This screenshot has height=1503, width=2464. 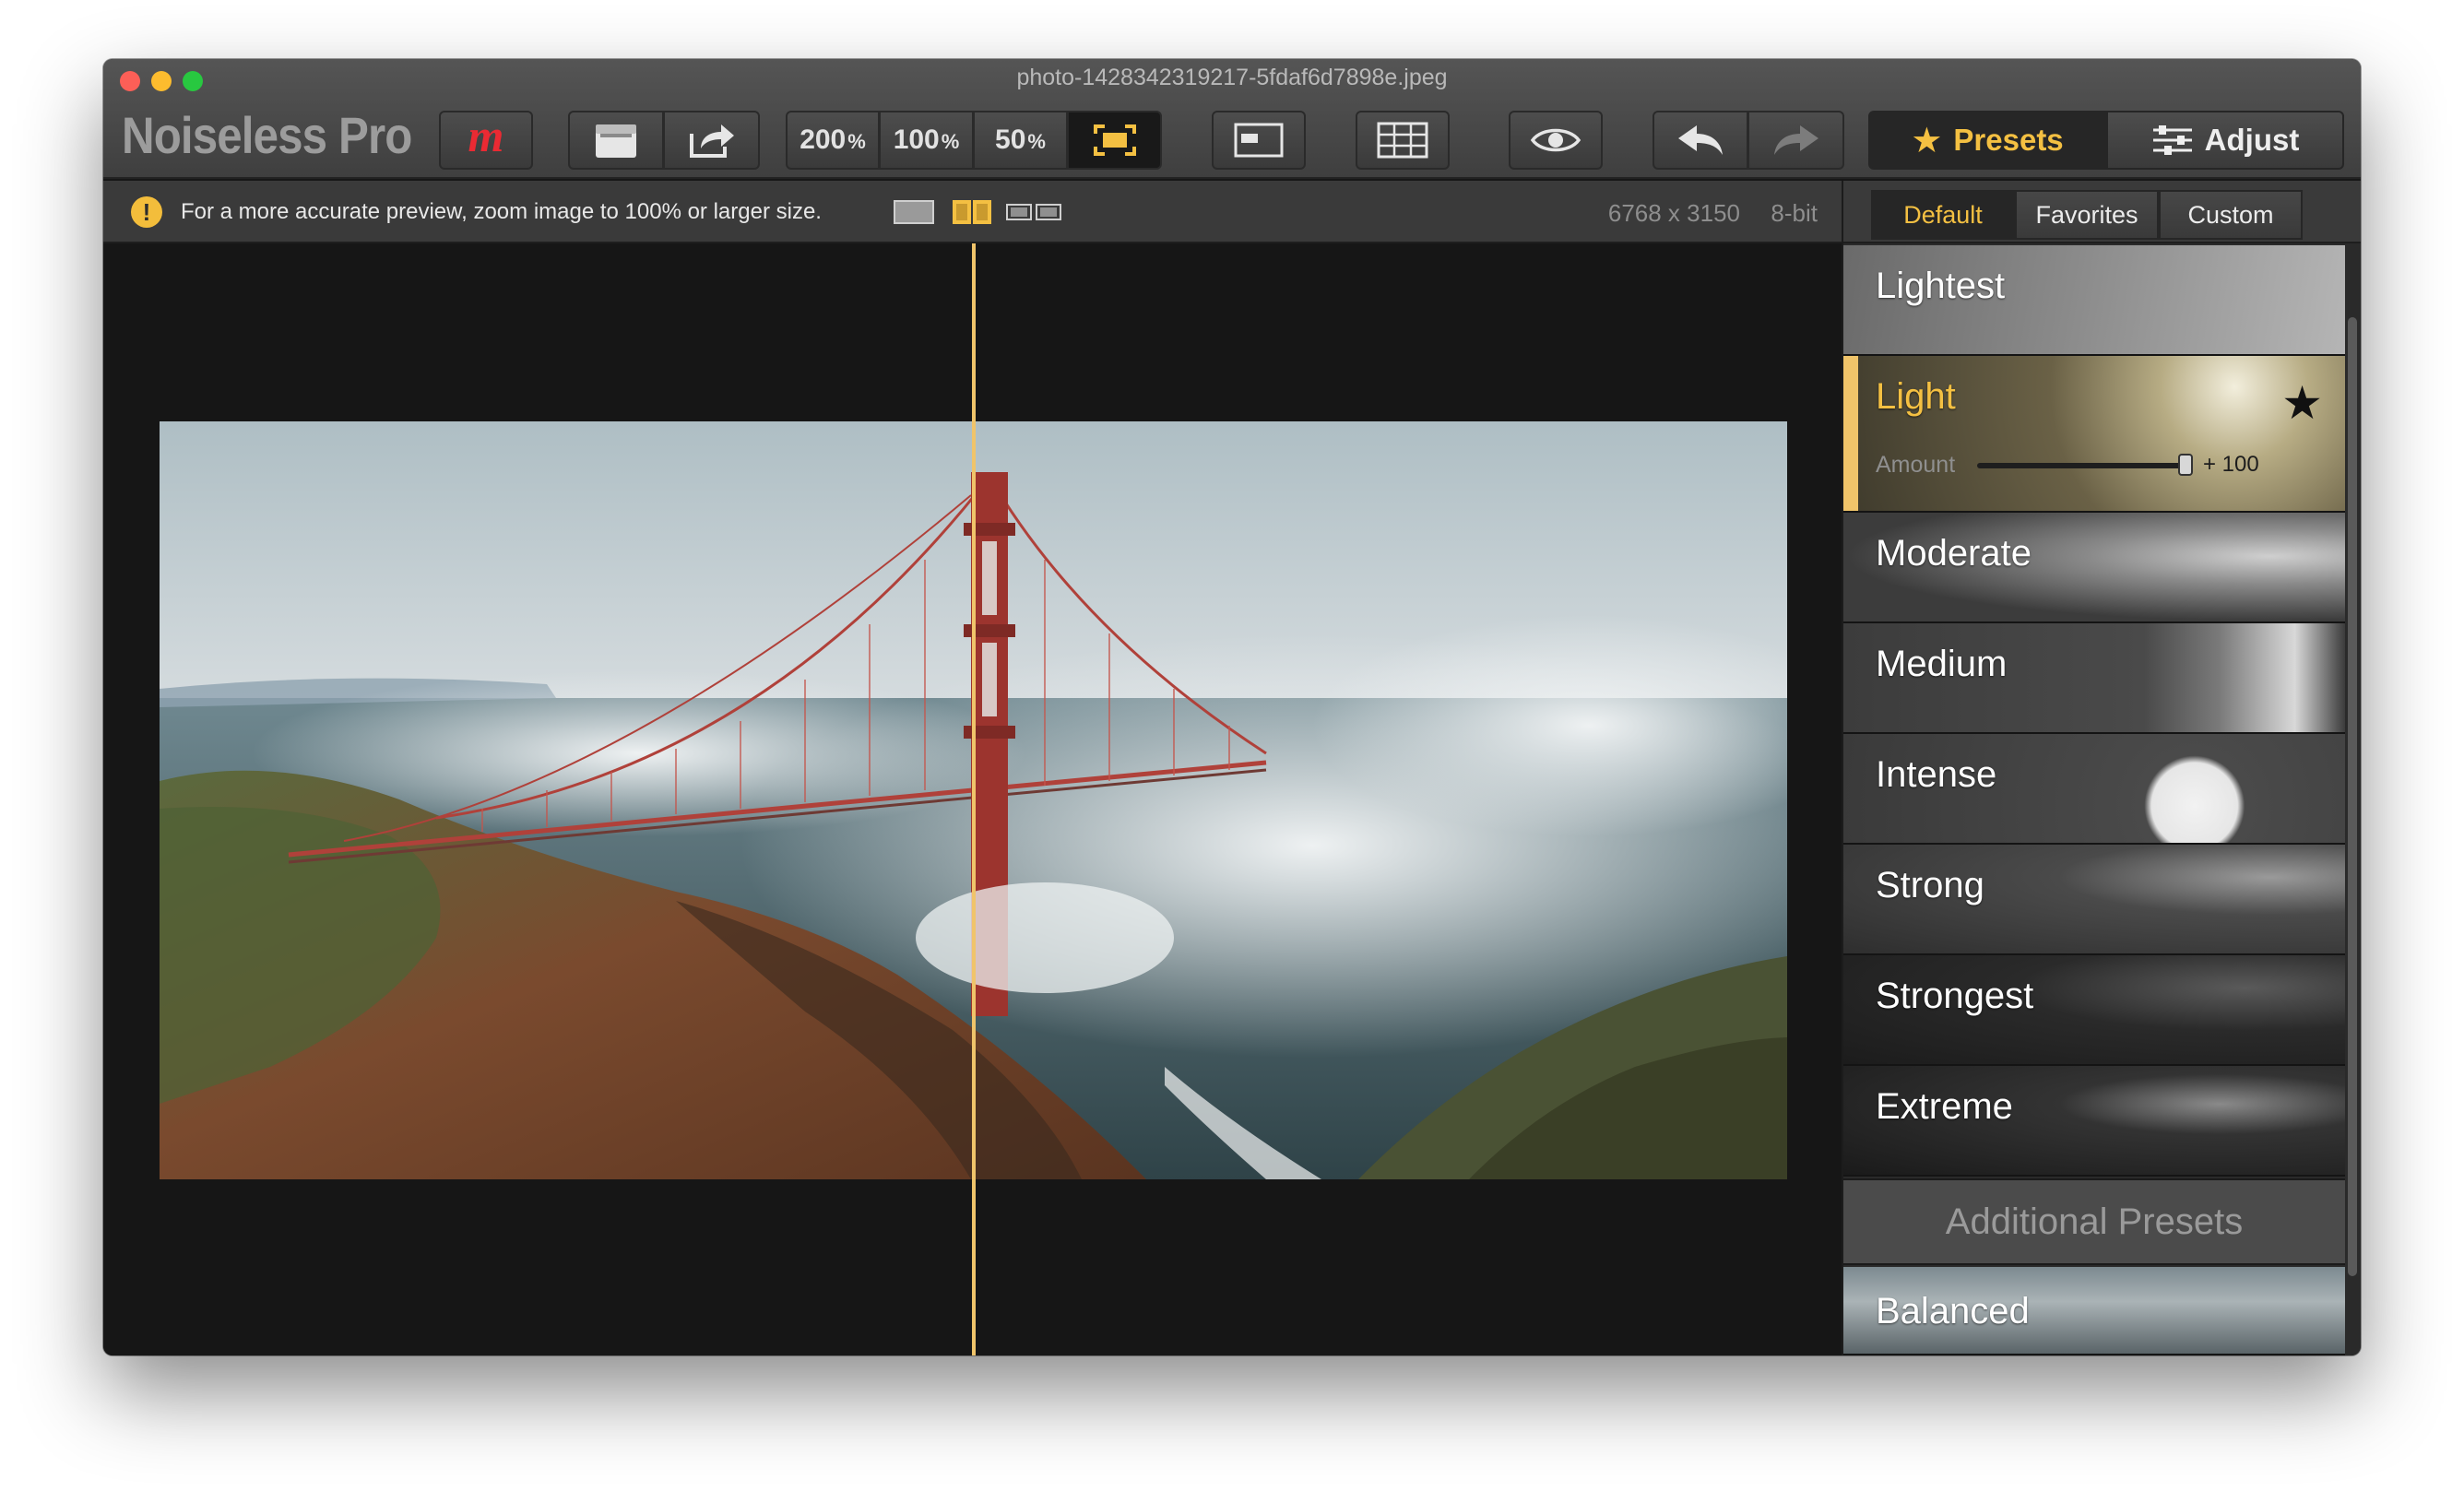 I want to click on eye-icon, so click(x=1556, y=140).